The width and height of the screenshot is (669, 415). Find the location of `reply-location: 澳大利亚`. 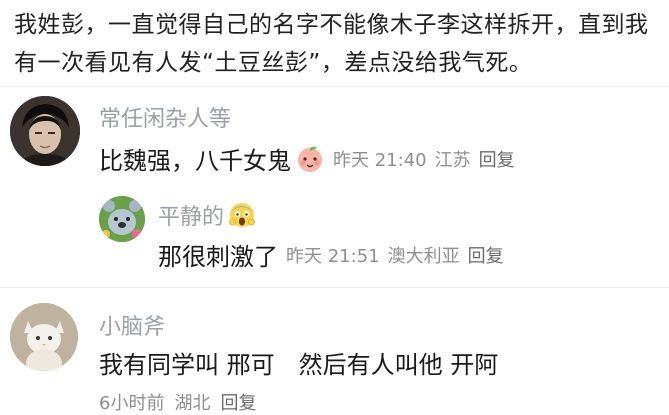

reply-location: 澳大利亚 is located at coordinates (423, 256).